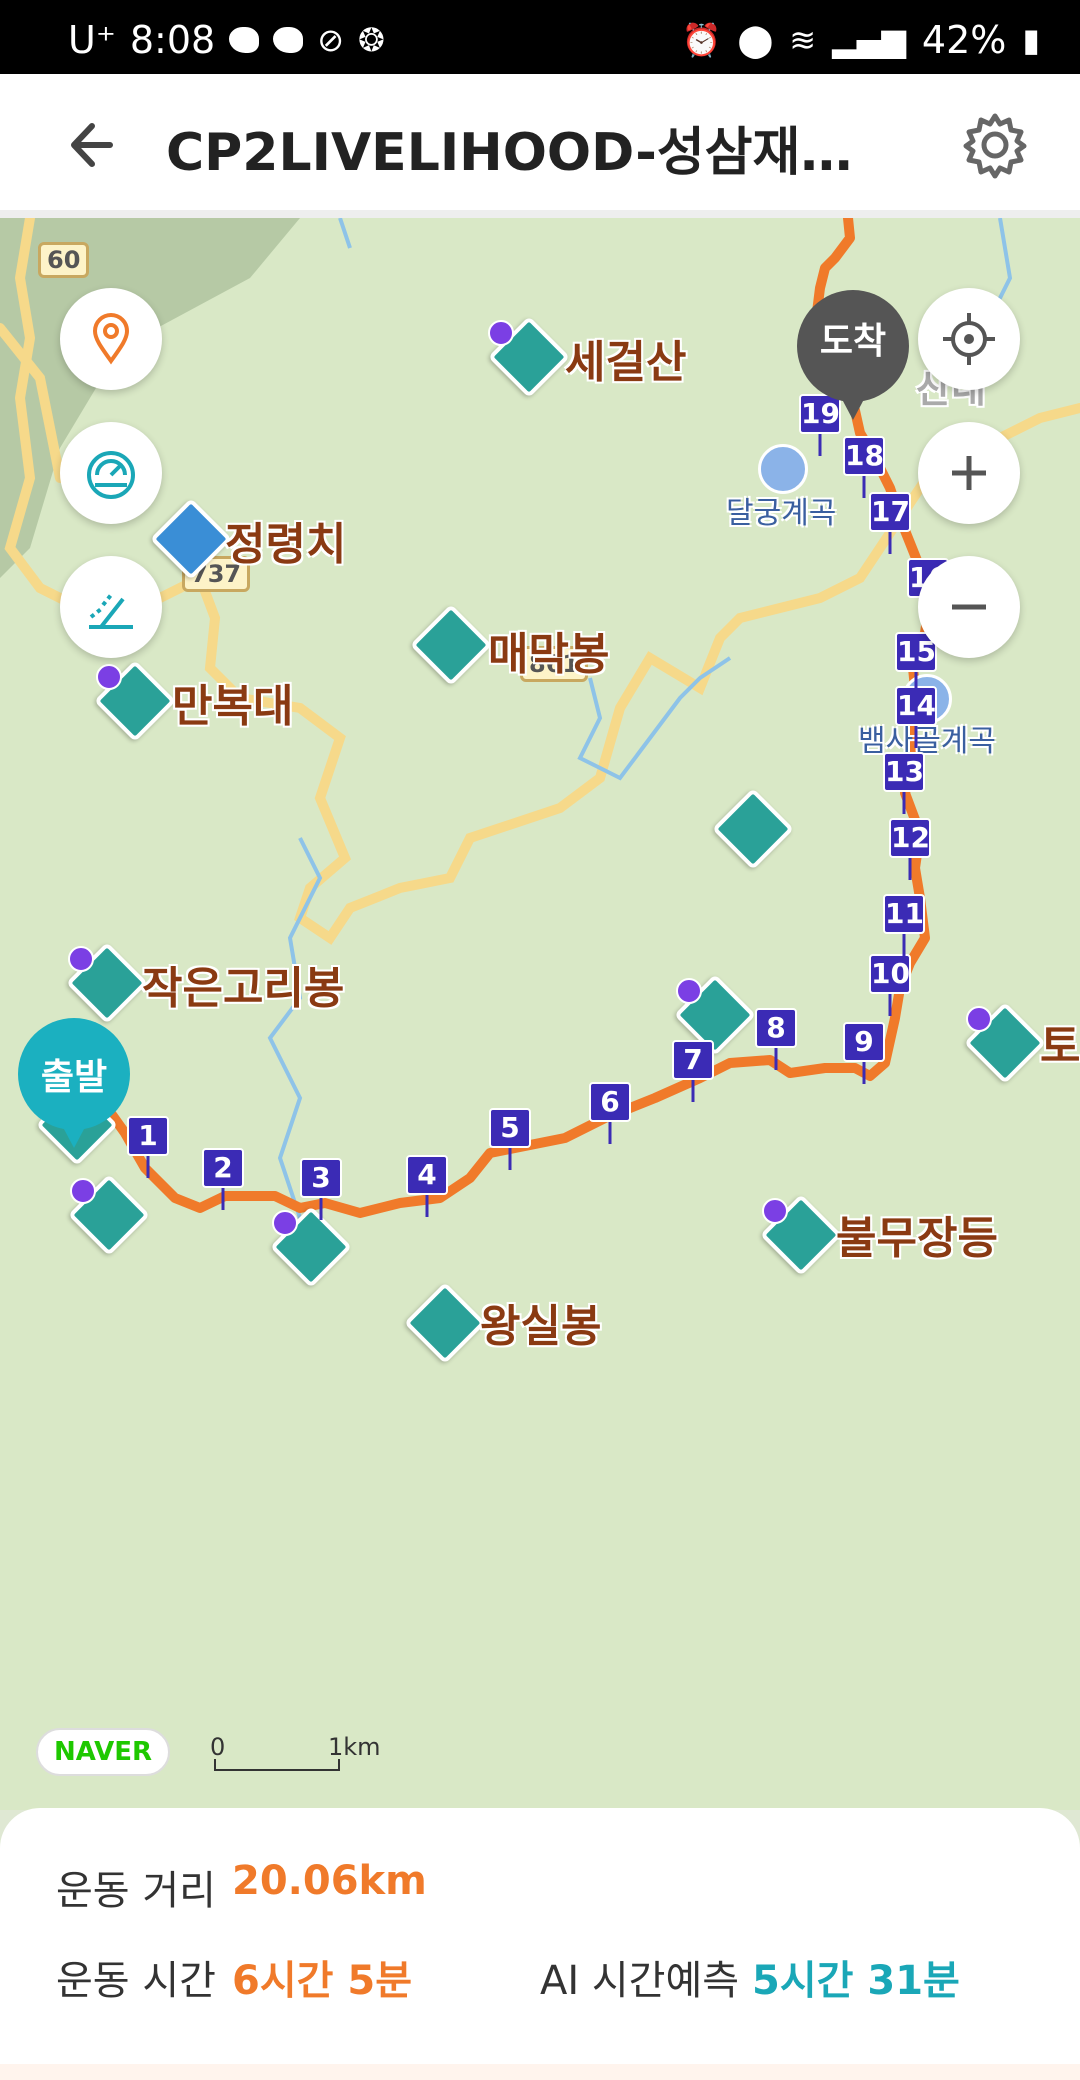 Image resolution: width=1080 pixels, height=2080 pixels. What do you see at coordinates (232, 702) in the screenshot?
I see `poi-label: 만복대` at bounding box center [232, 702].